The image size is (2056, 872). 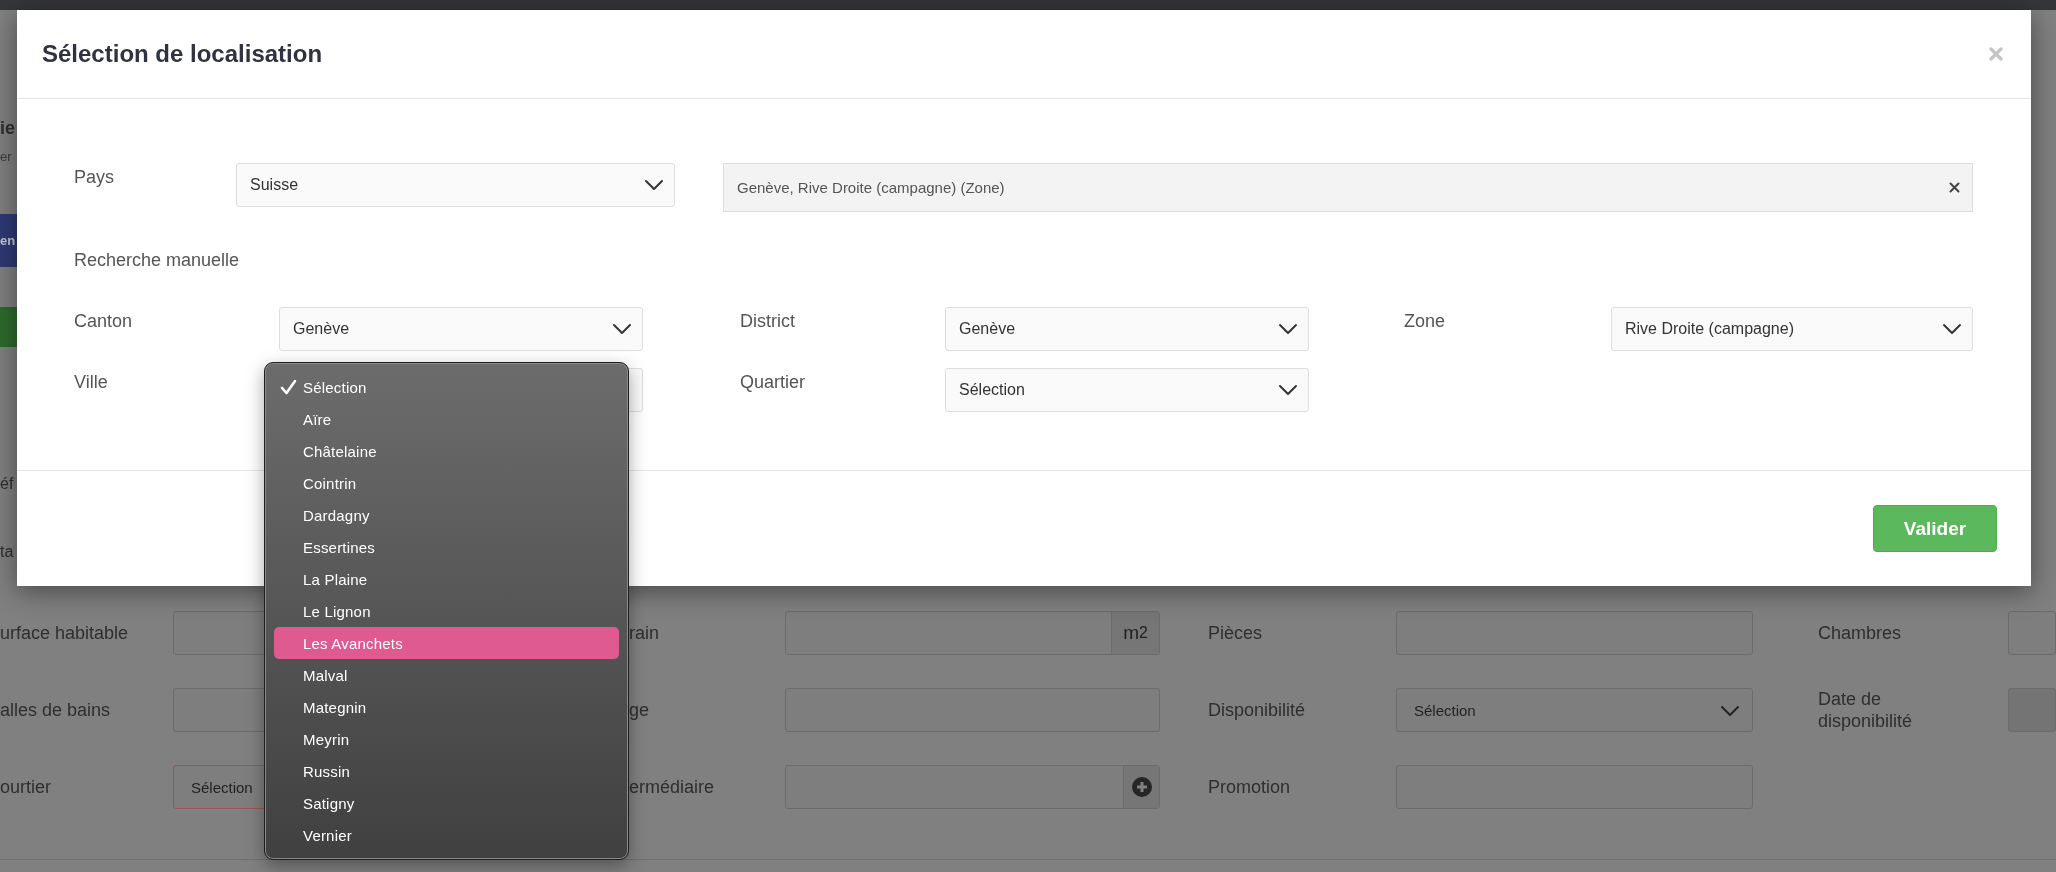 What do you see at coordinates (95, 177) in the screenshot?
I see `field-label: Pays` at bounding box center [95, 177].